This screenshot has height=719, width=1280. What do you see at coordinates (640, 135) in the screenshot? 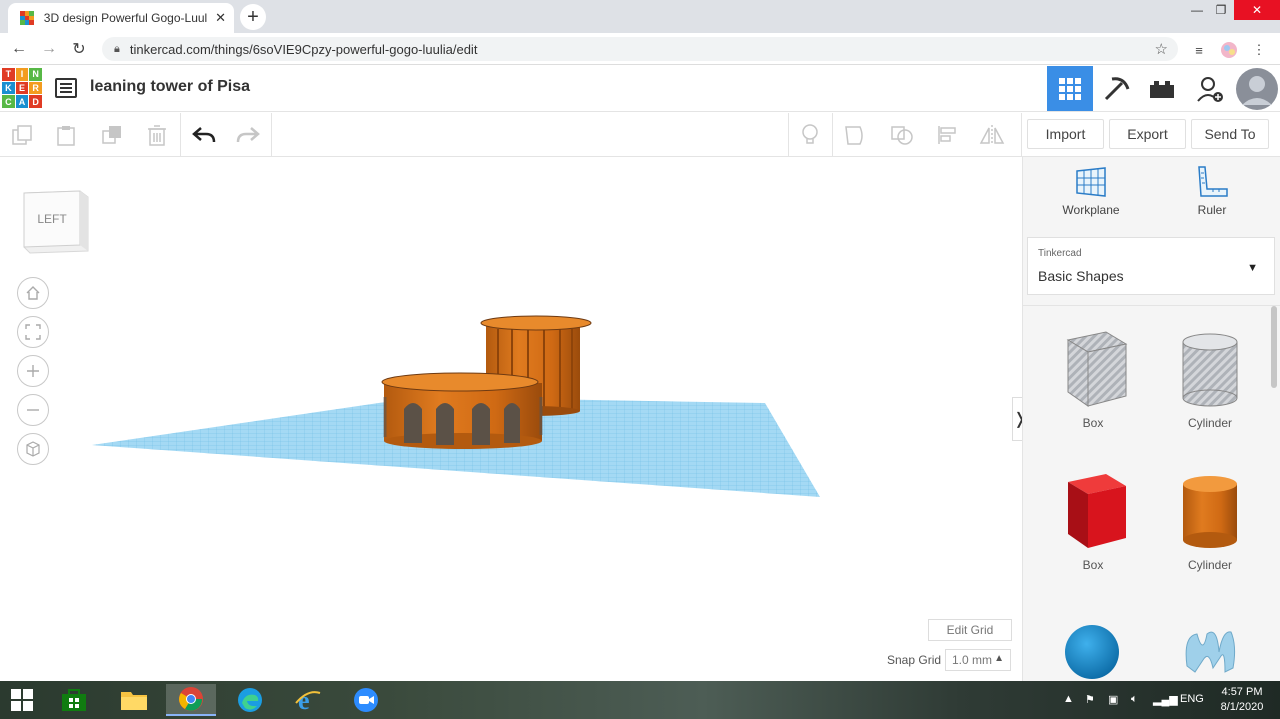
I see `edit-toolbar: Import Export Send To` at bounding box center [640, 135].